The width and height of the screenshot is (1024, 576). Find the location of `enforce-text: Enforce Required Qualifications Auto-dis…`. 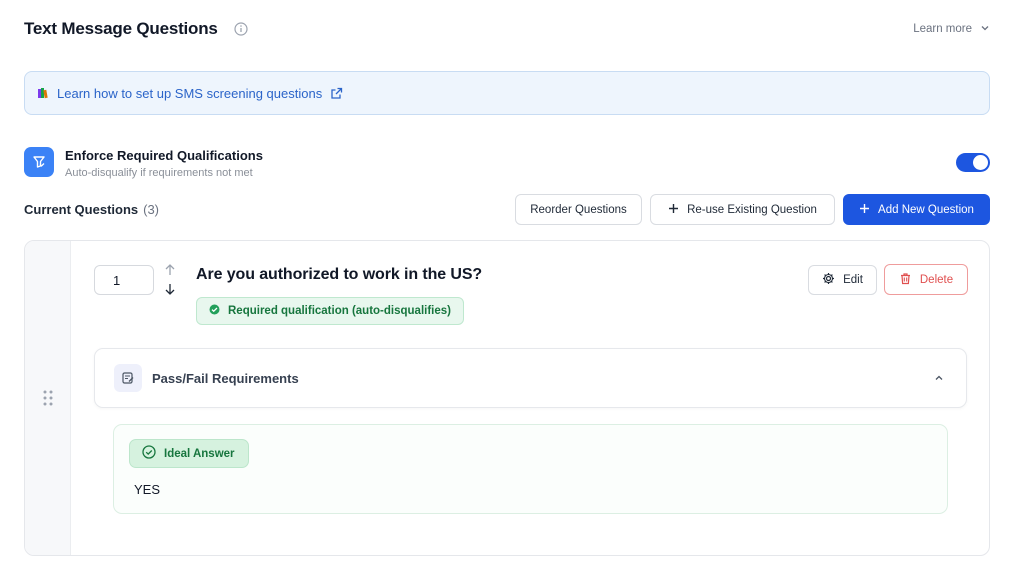

enforce-text: Enforce Required Qualifications Auto-dis… is located at coordinates (164, 163).